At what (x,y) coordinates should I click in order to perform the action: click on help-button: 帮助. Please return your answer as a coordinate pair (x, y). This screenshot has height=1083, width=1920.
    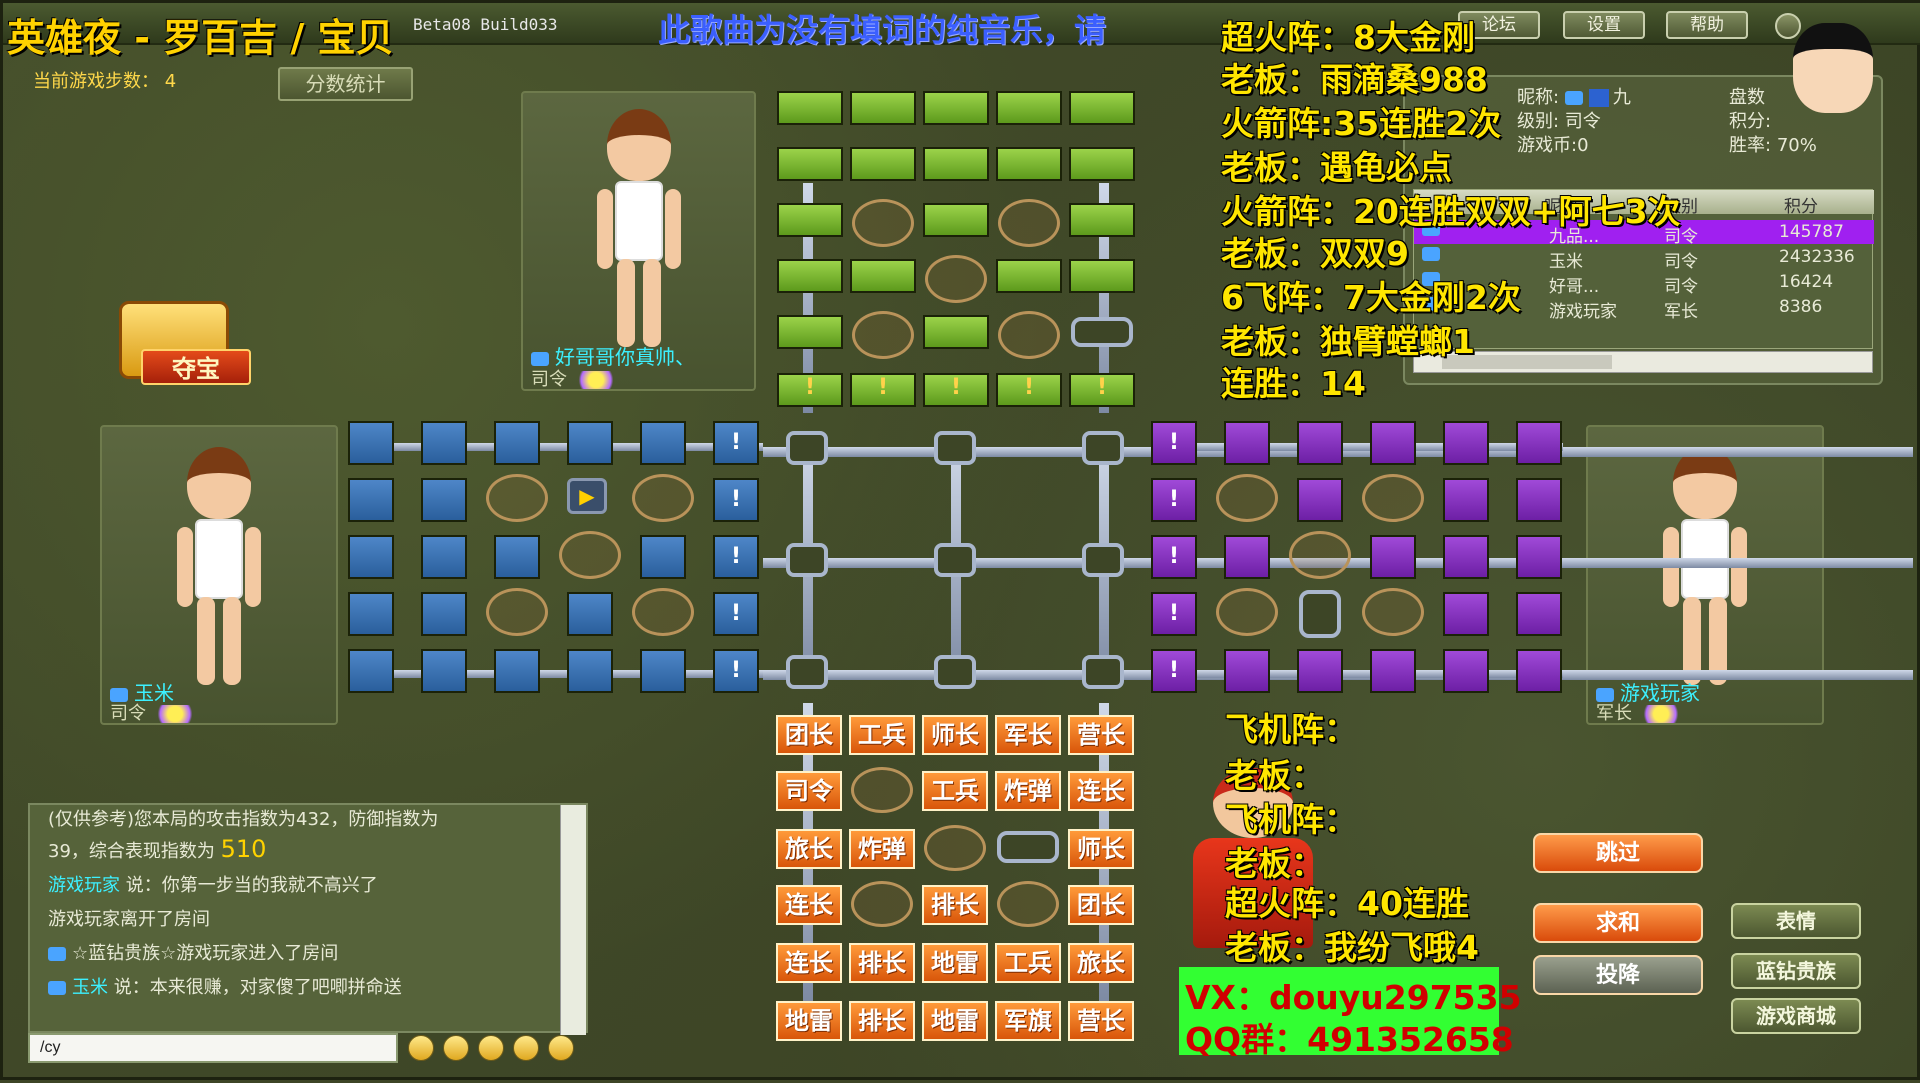
    Looking at the image, I should click on (1707, 25).